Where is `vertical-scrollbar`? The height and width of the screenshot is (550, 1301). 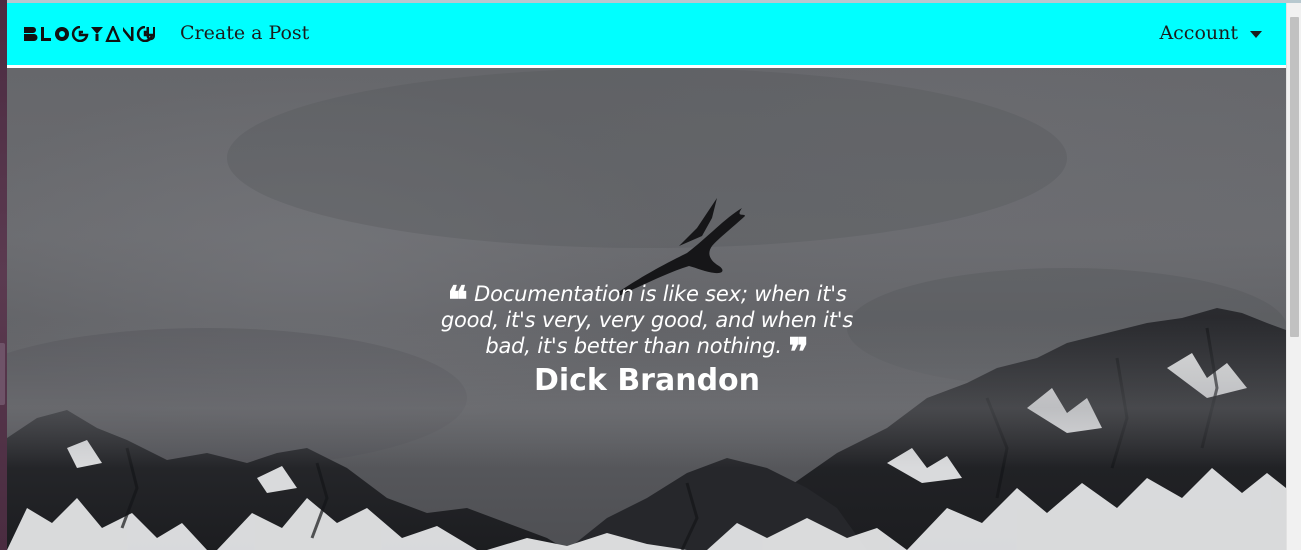
vertical-scrollbar is located at coordinates (1293, 276).